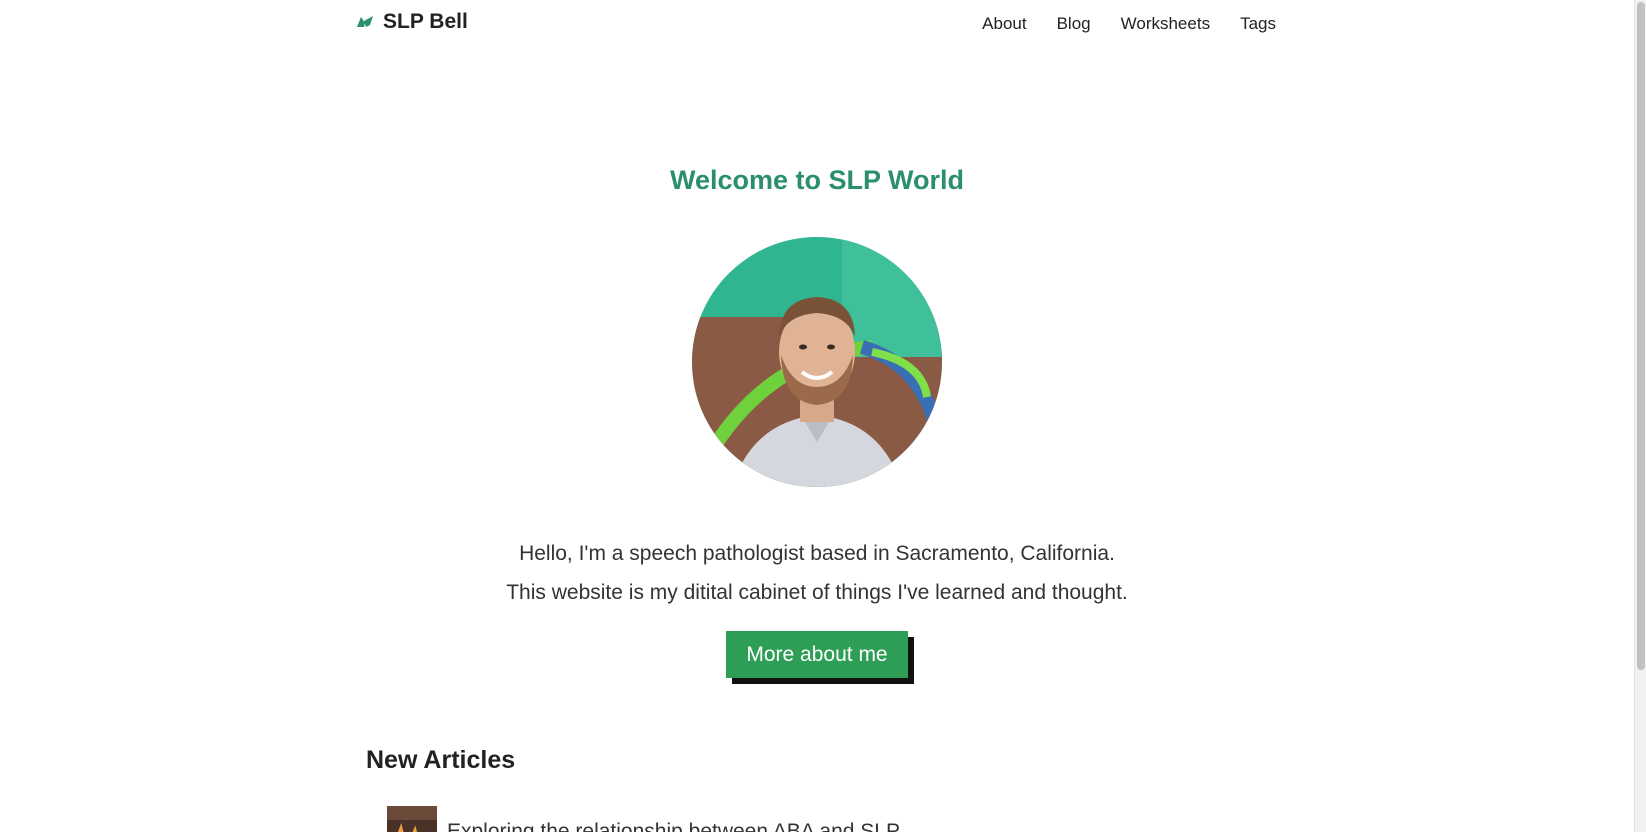 This screenshot has width=1646, height=832. What do you see at coordinates (1165, 24) in the screenshot?
I see `nav-link-worksheets: Worksheets` at bounding box center [1165, 24].